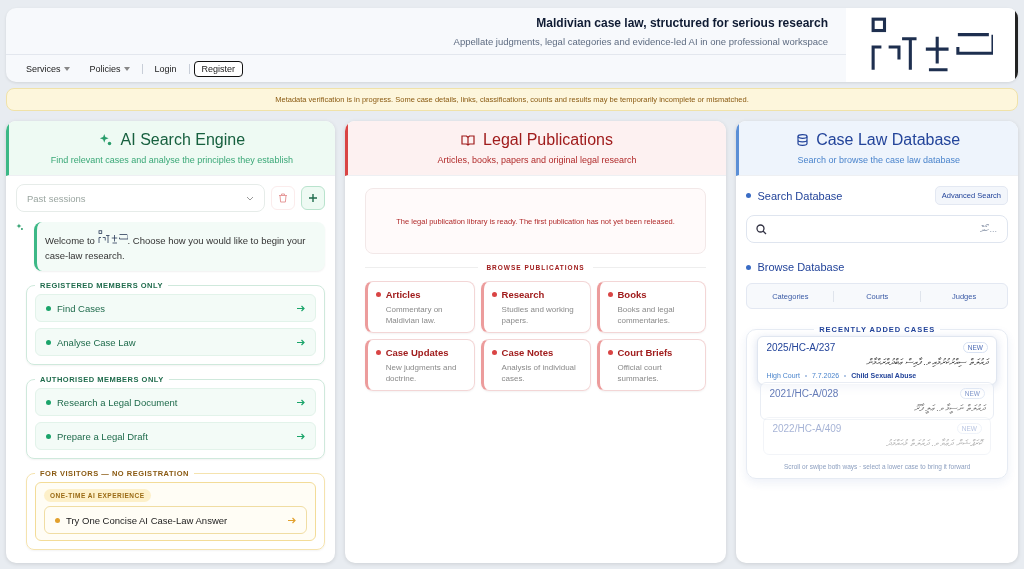 This screenshot has width=1024, height=569. Describe the element at coordinates (807, 428) in the screenshot. I see `case-number: 2022/HC-A/409` at that location.